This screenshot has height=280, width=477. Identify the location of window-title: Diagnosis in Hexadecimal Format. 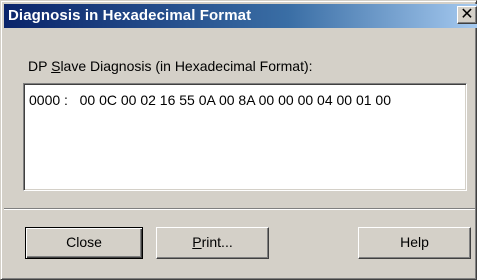
(130, 15).